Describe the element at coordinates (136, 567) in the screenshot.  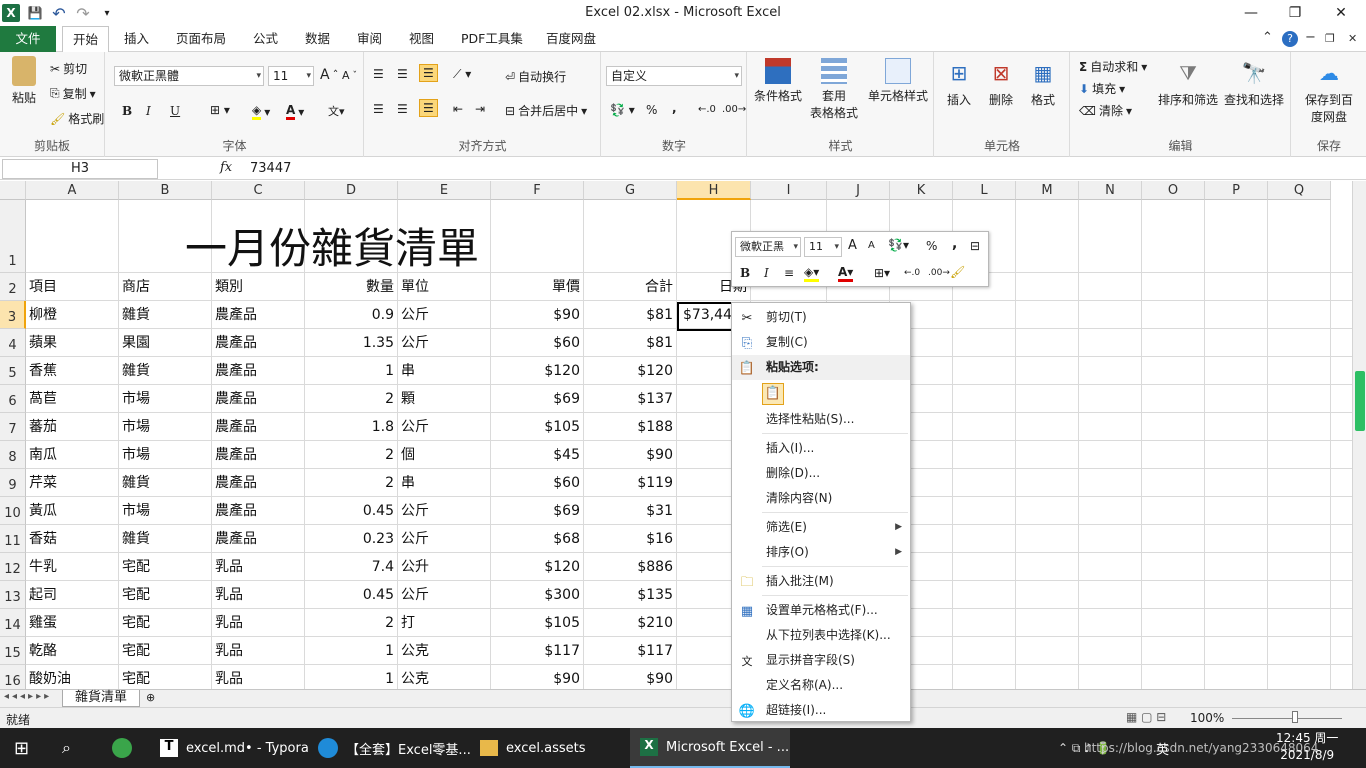
I see `table-cell: 宅配` at that location.